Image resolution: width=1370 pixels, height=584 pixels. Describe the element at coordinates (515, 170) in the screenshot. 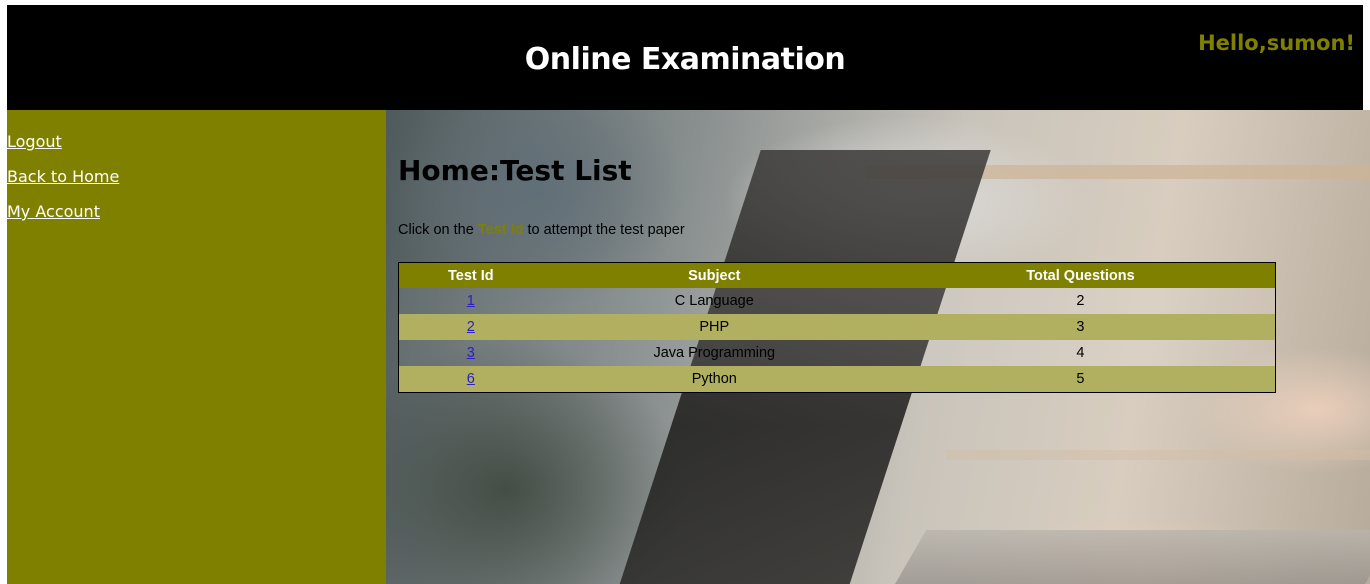

I see `page-title: Home:Test List` at that location.